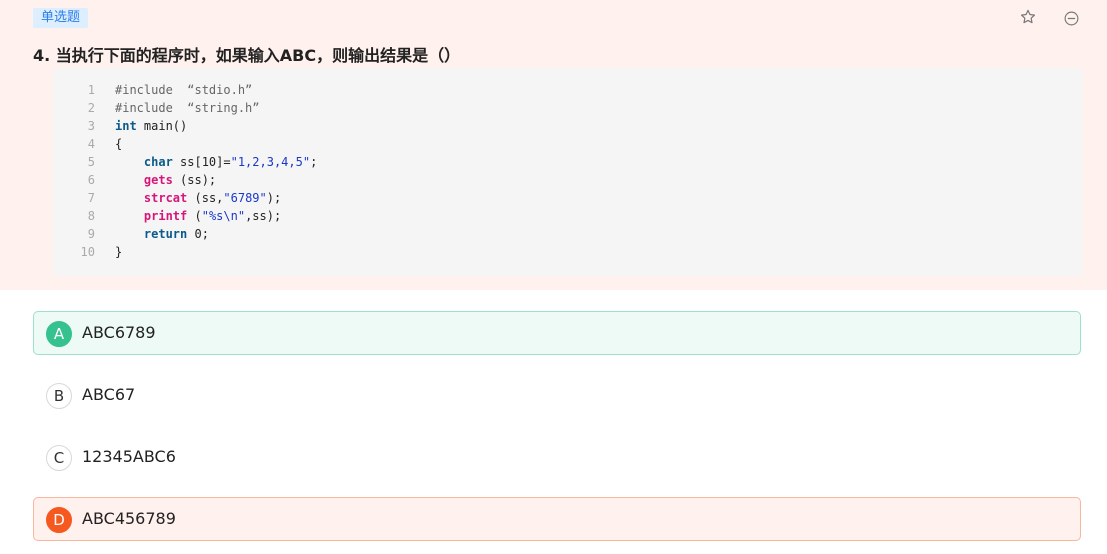 The image size is (1107, 554). I want to click on code-text: int main(), so click(151, 126).